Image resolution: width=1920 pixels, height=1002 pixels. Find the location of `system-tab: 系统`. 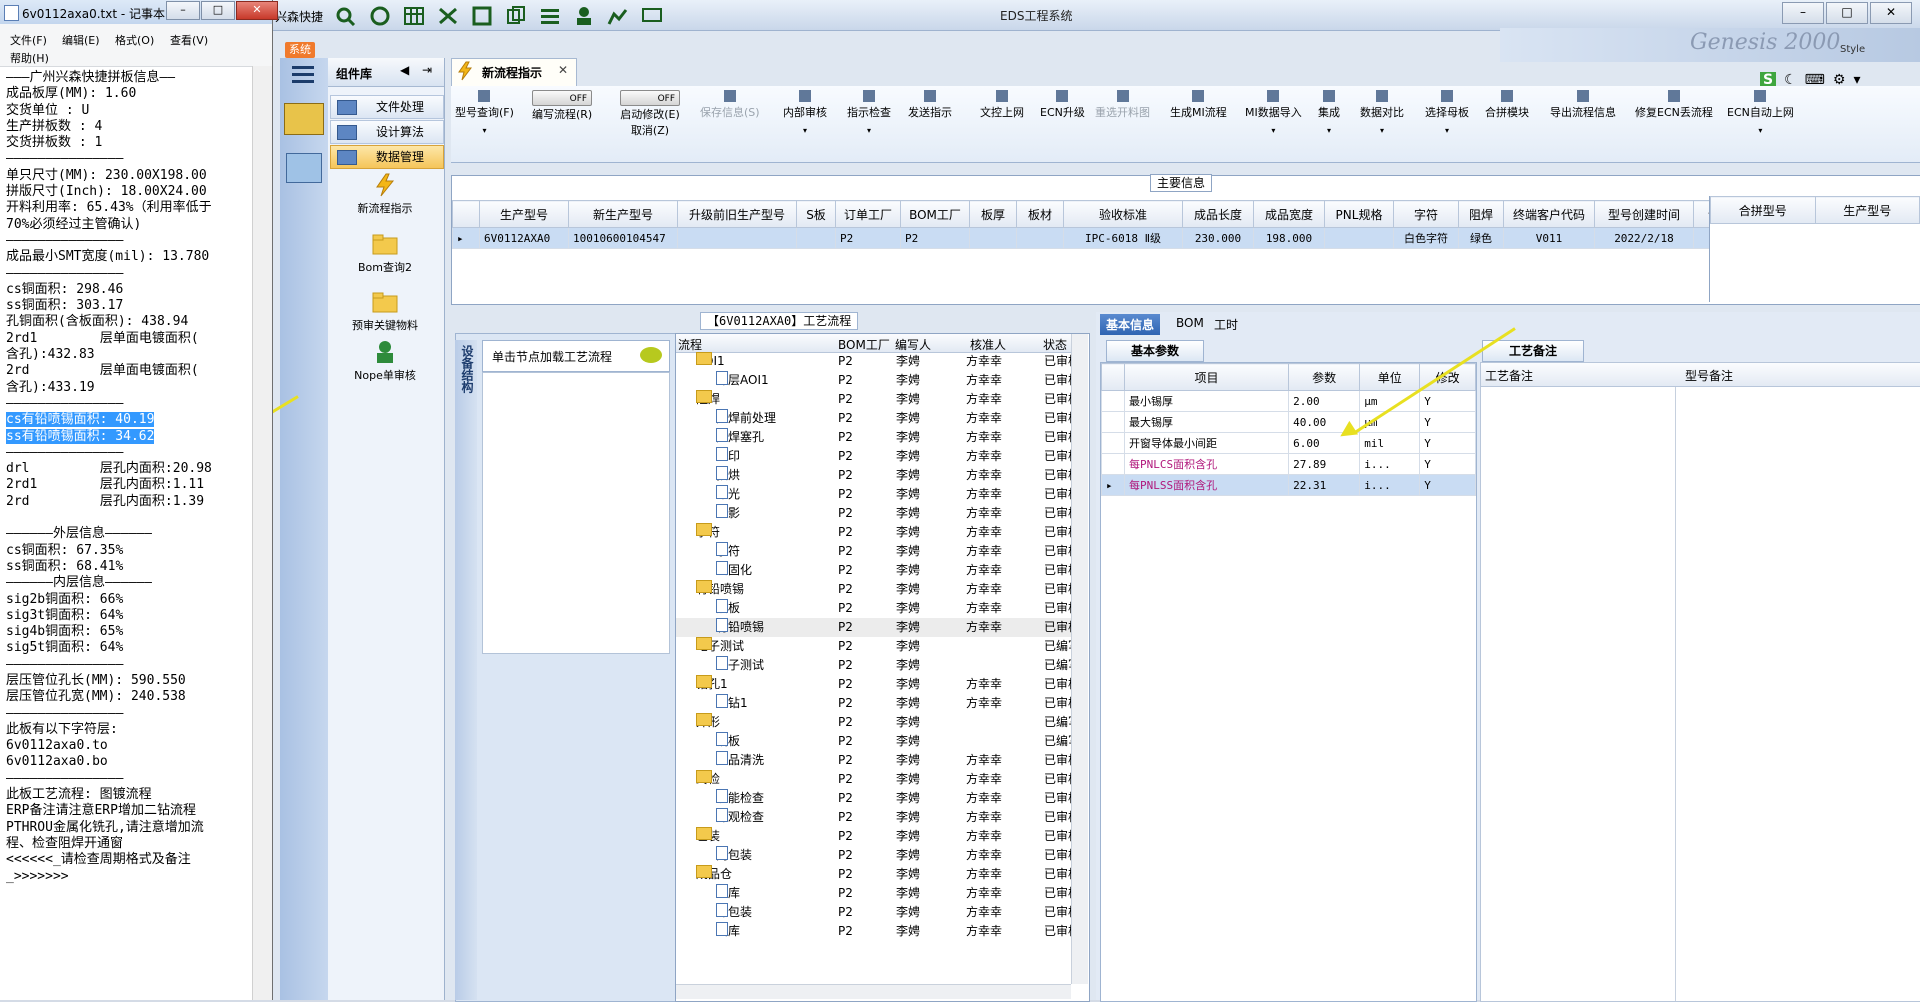

system-tab: 系统 is located at coordinates (300, 50).